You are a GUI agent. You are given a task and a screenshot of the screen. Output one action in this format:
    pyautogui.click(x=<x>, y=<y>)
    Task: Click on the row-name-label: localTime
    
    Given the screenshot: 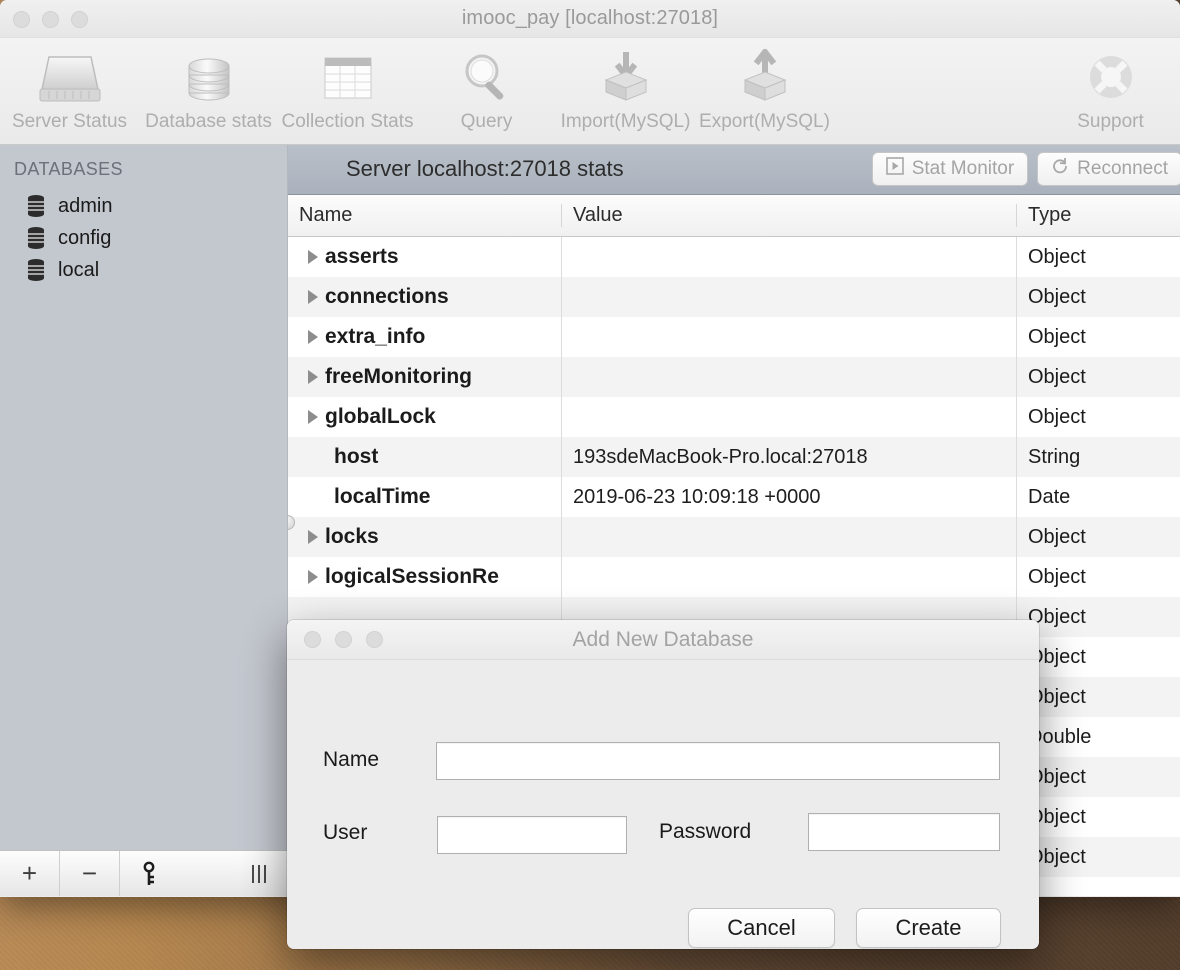 What is the action you would take?
    pyautogui.click(x=382, y=496)
    